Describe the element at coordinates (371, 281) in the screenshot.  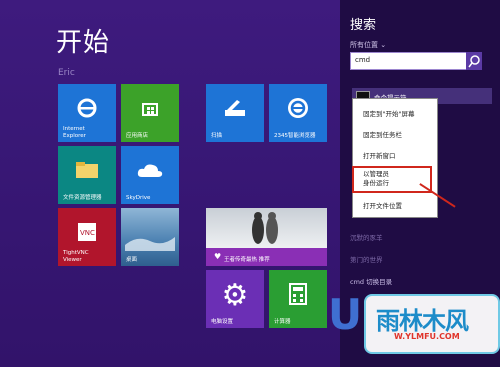
I see `list-item: cmd 切换目录` at that location.